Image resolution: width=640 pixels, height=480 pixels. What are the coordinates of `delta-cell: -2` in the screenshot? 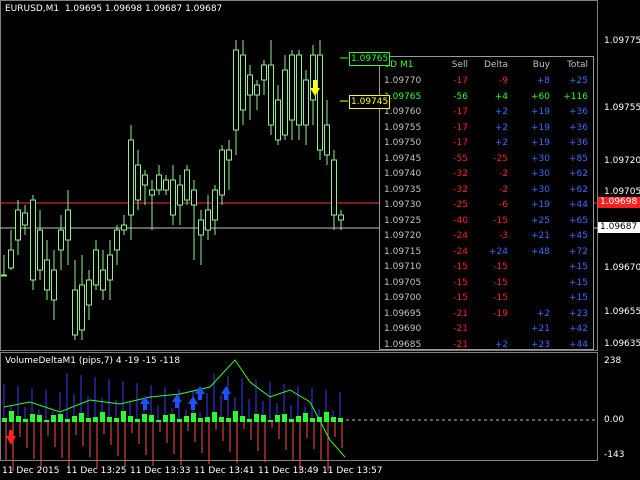 It's located at (503, 174).